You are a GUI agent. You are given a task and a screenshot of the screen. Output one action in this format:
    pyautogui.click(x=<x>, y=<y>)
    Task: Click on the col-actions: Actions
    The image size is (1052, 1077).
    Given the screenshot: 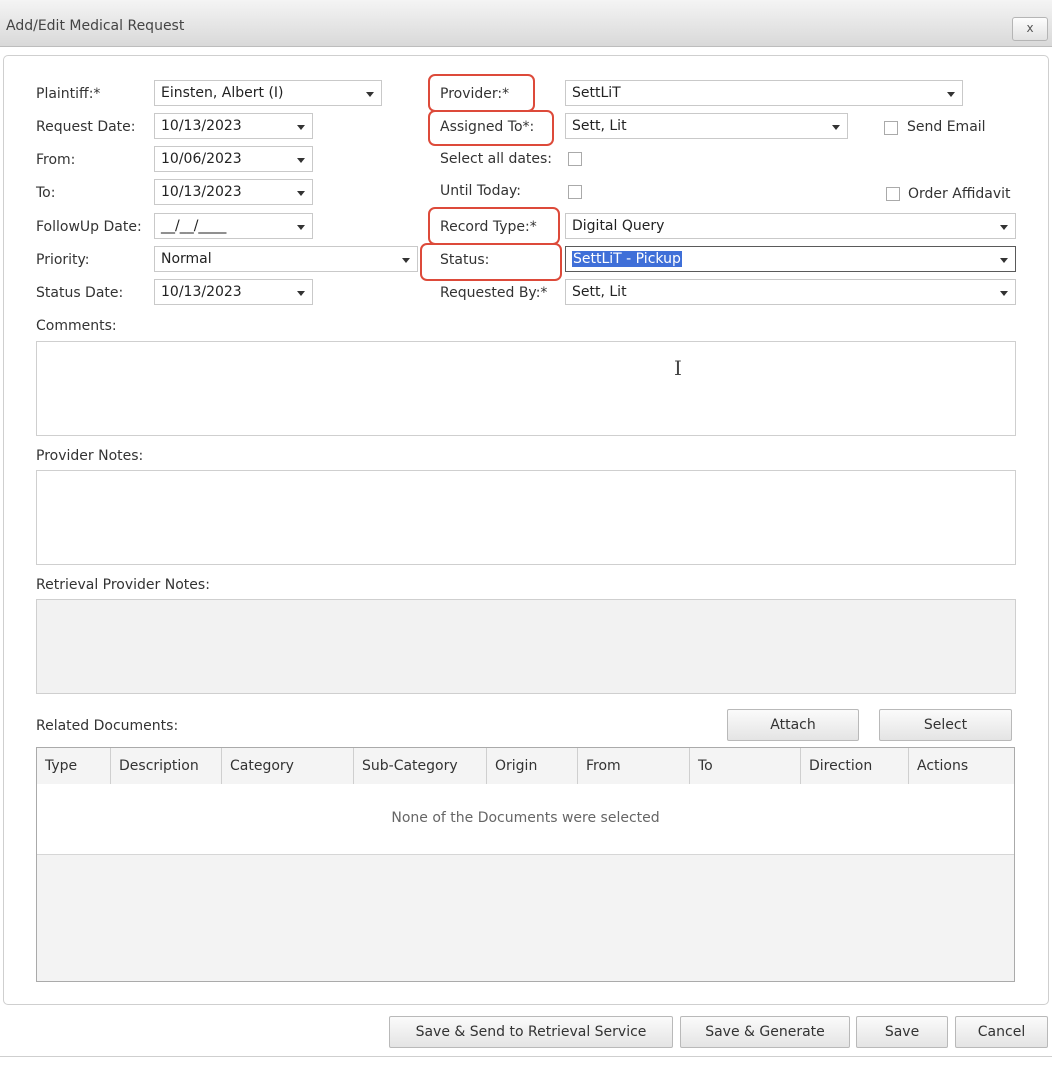 What is the action you would take?
    pyautogui.click(x=961, y=766)
    